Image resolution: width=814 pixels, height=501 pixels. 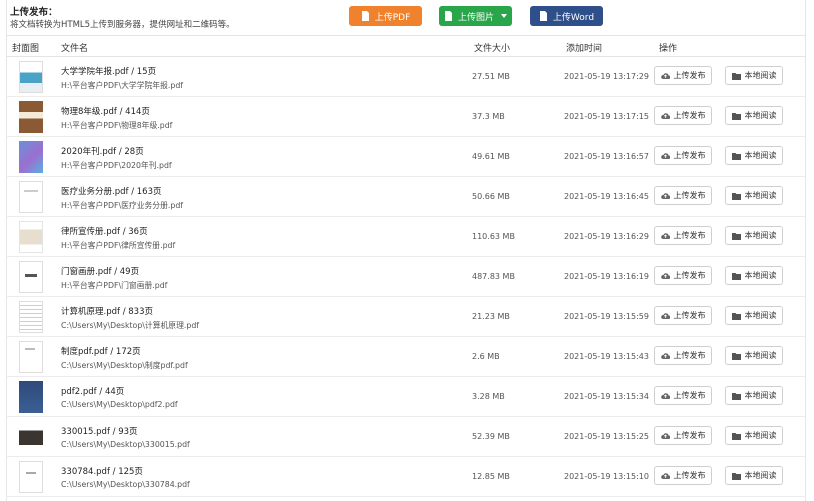 What do you see at coordinates (486, 356) in the screenshot?
I see `file-size: 2.6 MB` at bounding box center [486, 356].